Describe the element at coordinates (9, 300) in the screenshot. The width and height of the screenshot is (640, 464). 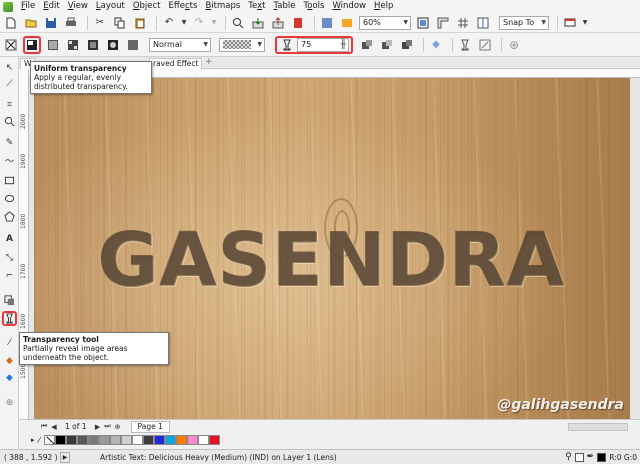
I see `drop-shadow-tool-icon` at that location.